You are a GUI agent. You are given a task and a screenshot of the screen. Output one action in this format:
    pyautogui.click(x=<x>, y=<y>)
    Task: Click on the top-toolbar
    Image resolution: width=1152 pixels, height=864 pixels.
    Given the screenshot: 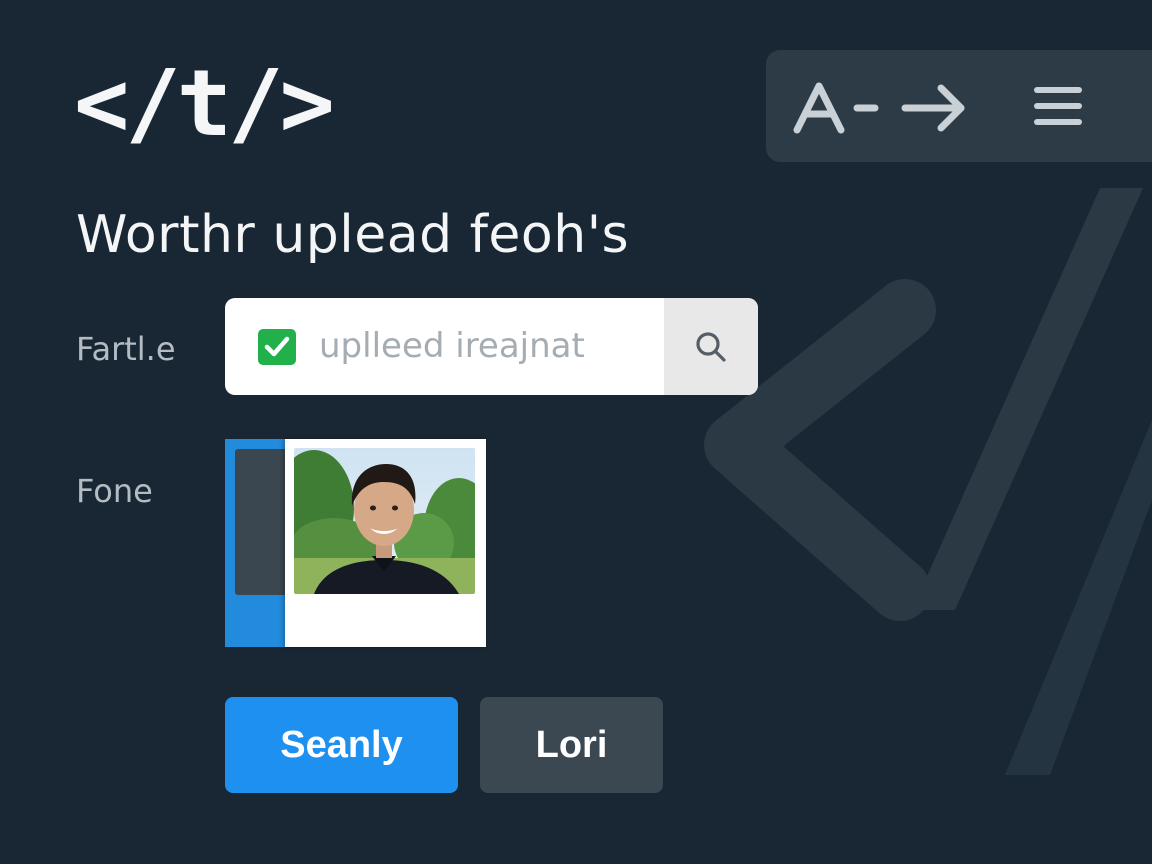 What is the action you would take?
    pyautogui.click(x=959, y=106)
    